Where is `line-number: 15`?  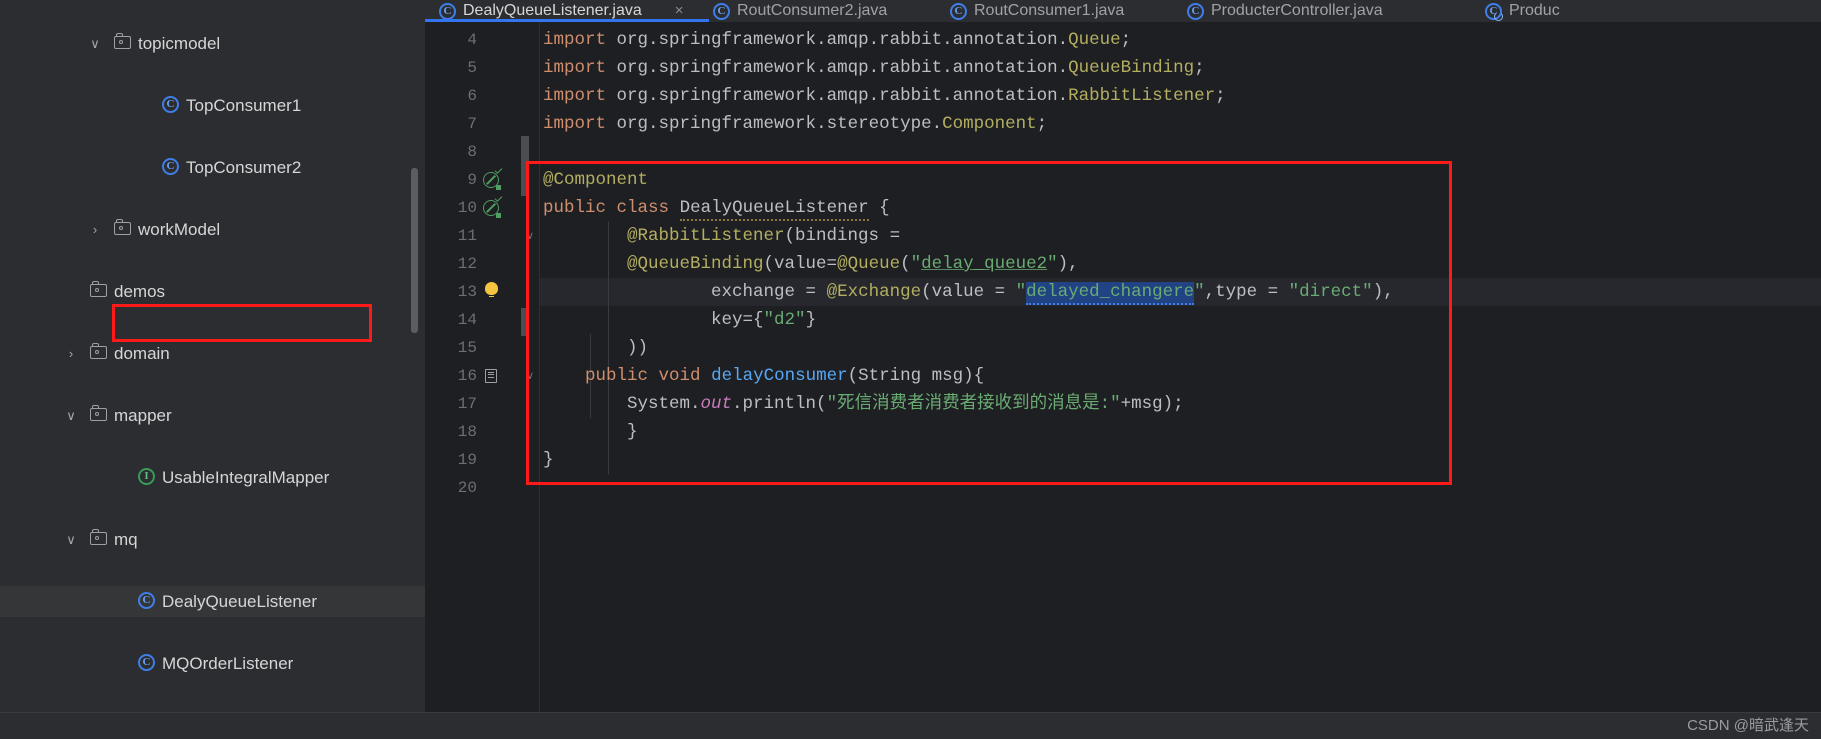
line-number: 15 is located at coordinates (467, 348).